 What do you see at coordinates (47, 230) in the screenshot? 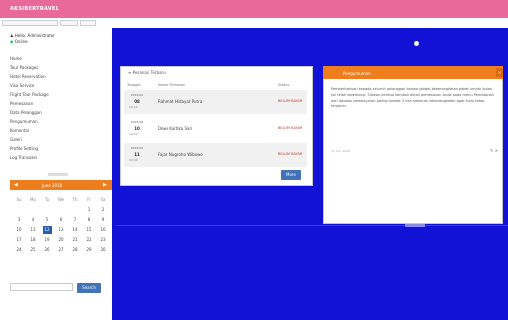
I see `calendar-day-today: 12` at bounding box center [47, 230].